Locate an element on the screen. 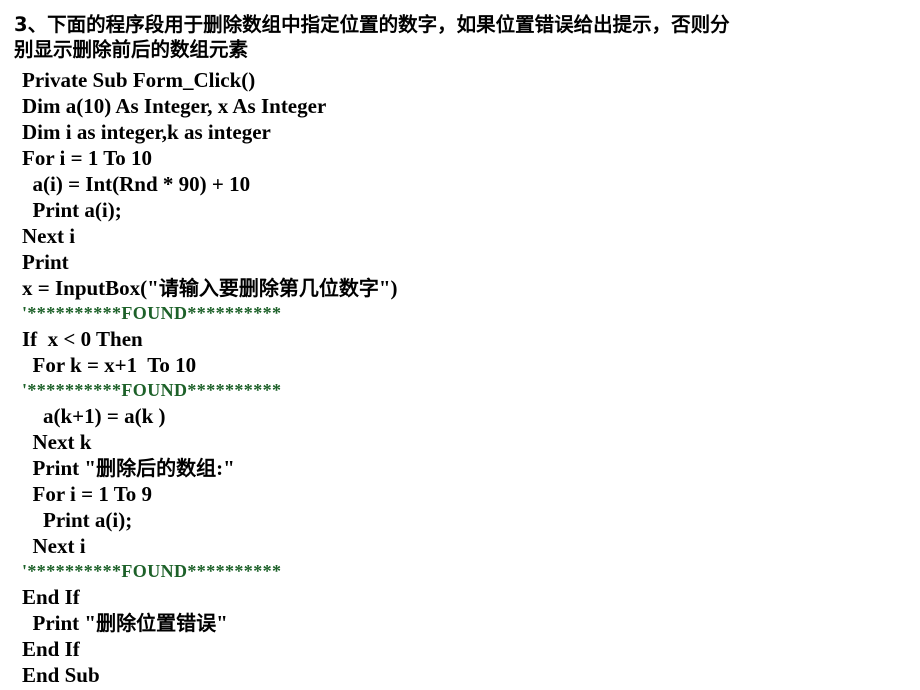  code-line: For i = 1 To 9 is located at coordinates (87, 494).